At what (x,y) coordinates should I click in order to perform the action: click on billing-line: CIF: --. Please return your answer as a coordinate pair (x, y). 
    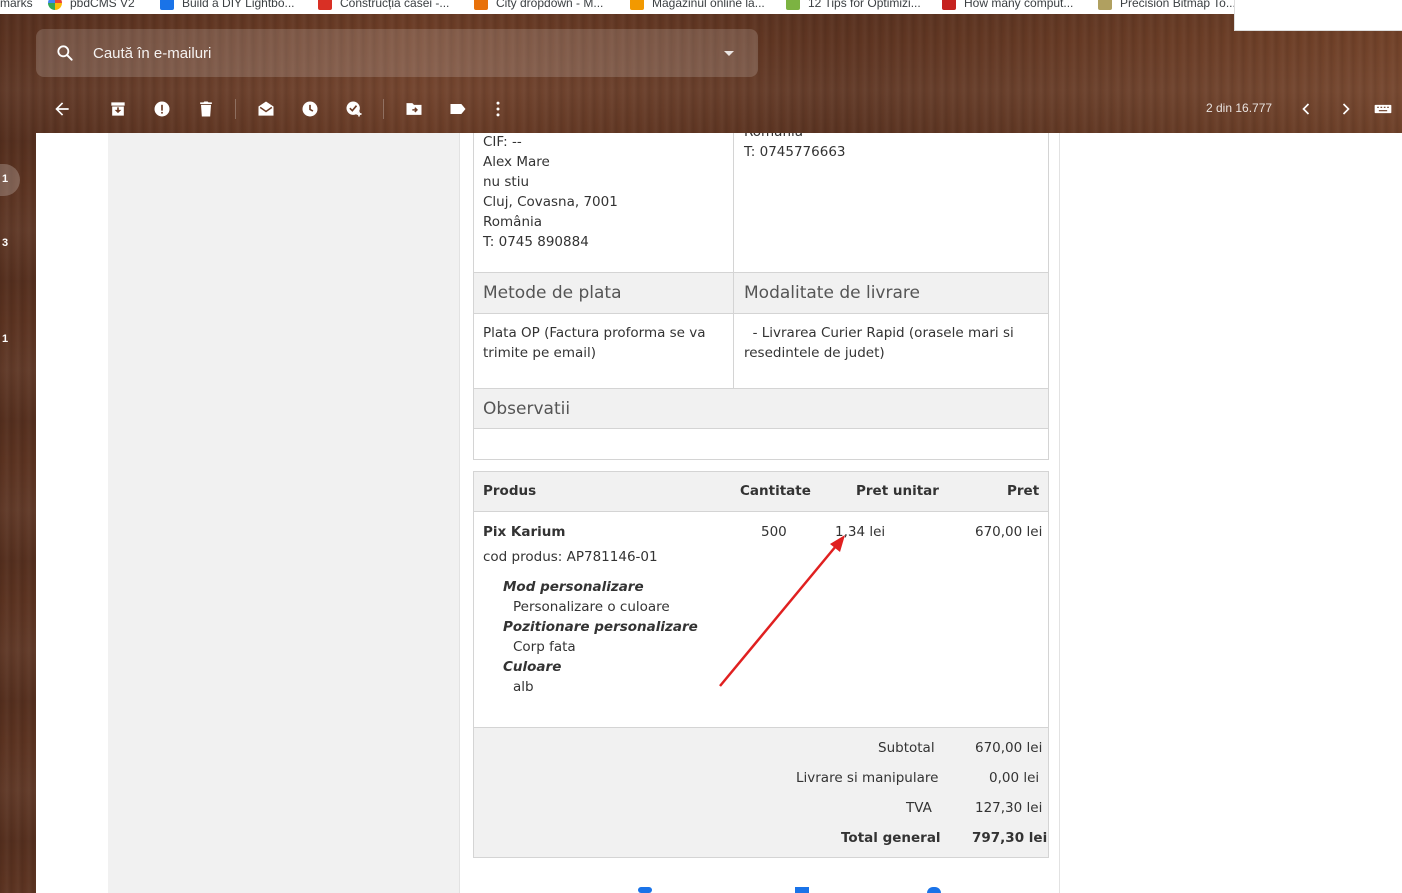
    Looking at the image, I should click on (502, 142).